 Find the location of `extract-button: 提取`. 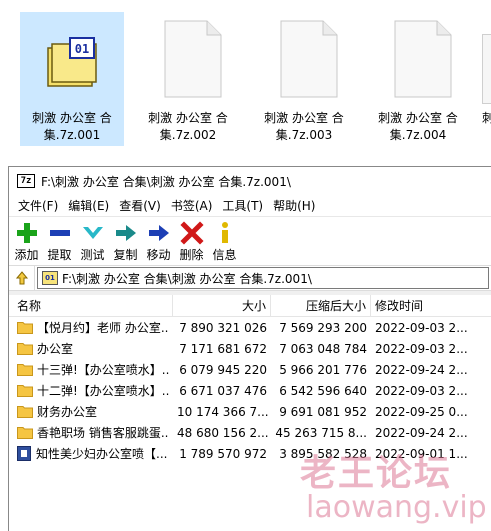

extract-button: 提取 is located at coordinates (59, 242).